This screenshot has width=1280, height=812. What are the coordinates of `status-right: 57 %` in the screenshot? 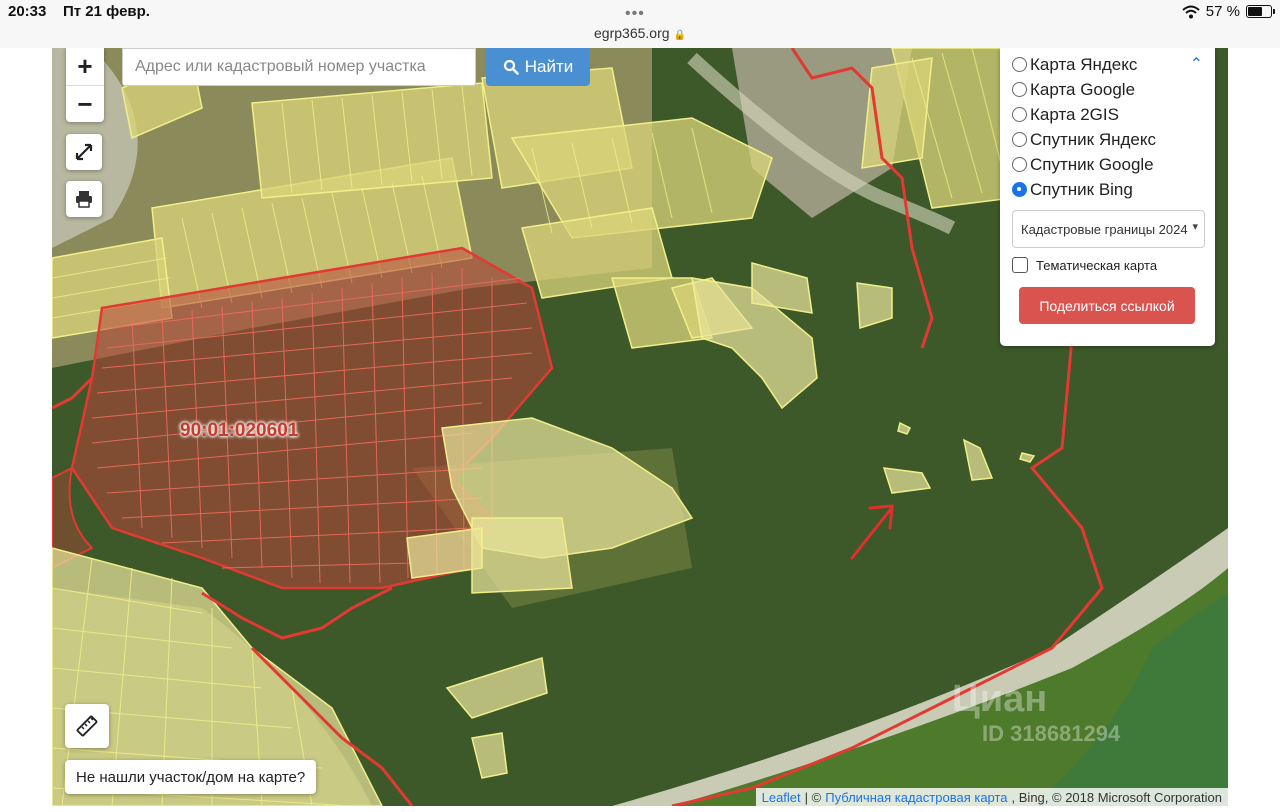 It's located at (1228, 11).